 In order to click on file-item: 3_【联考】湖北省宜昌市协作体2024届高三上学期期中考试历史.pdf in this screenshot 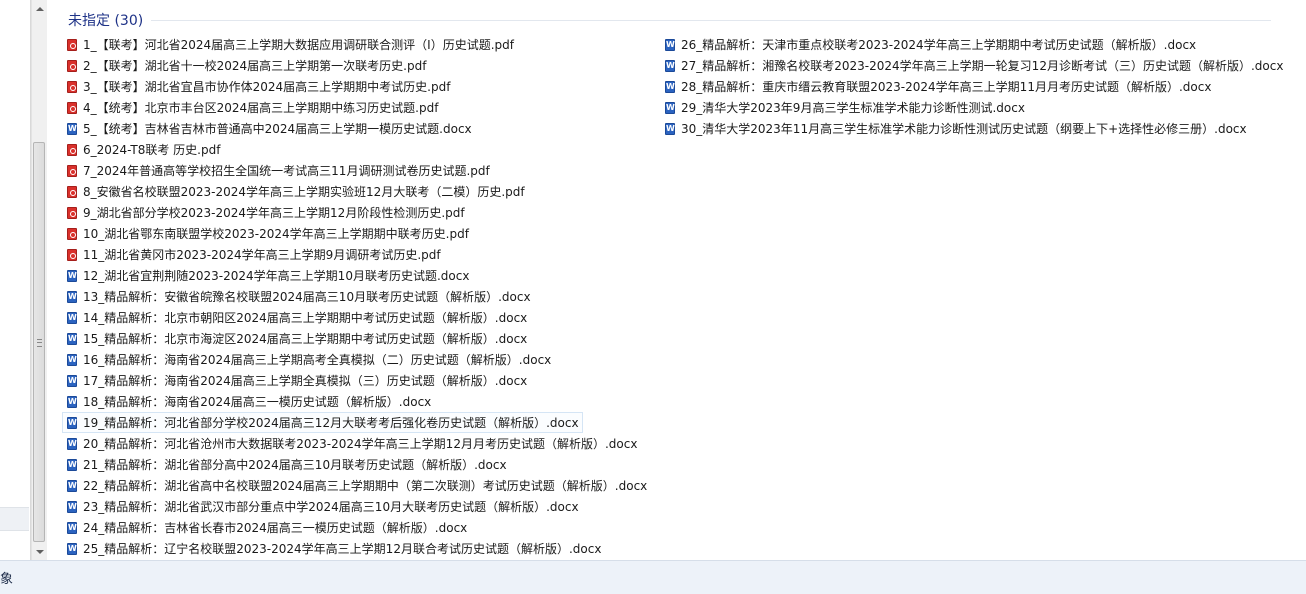, I will do `click(258, 86)`.